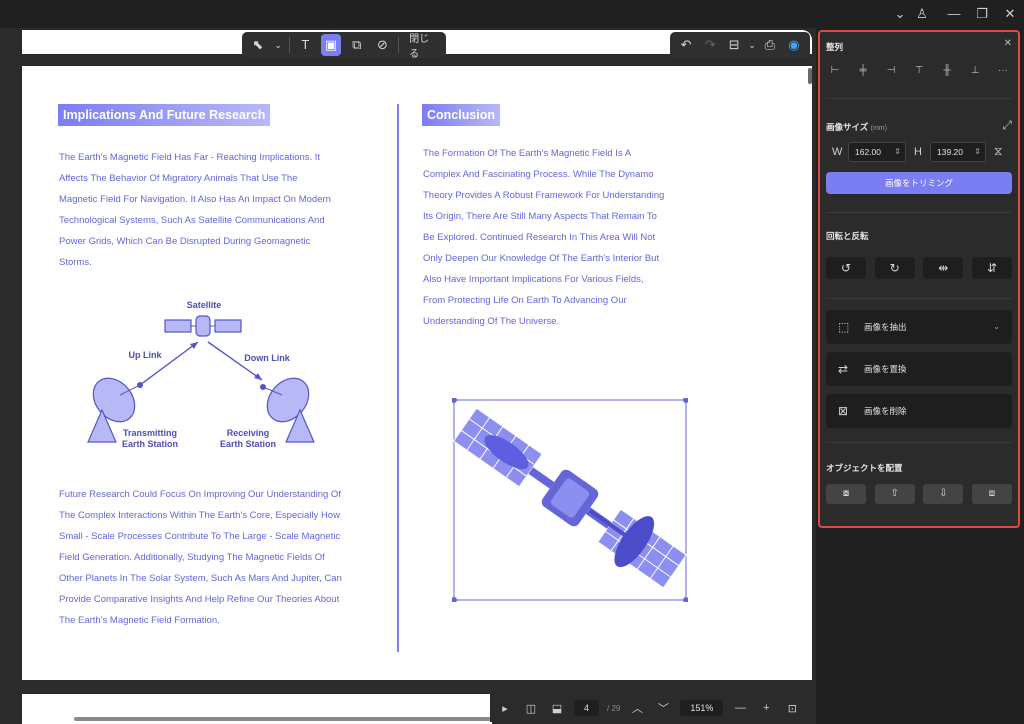 The height and width of the screenshot is (724, 1024). Describe the element at coordinates (792, 708) in the screenshot. I see `fit-page-icon: ⊡` at that location.